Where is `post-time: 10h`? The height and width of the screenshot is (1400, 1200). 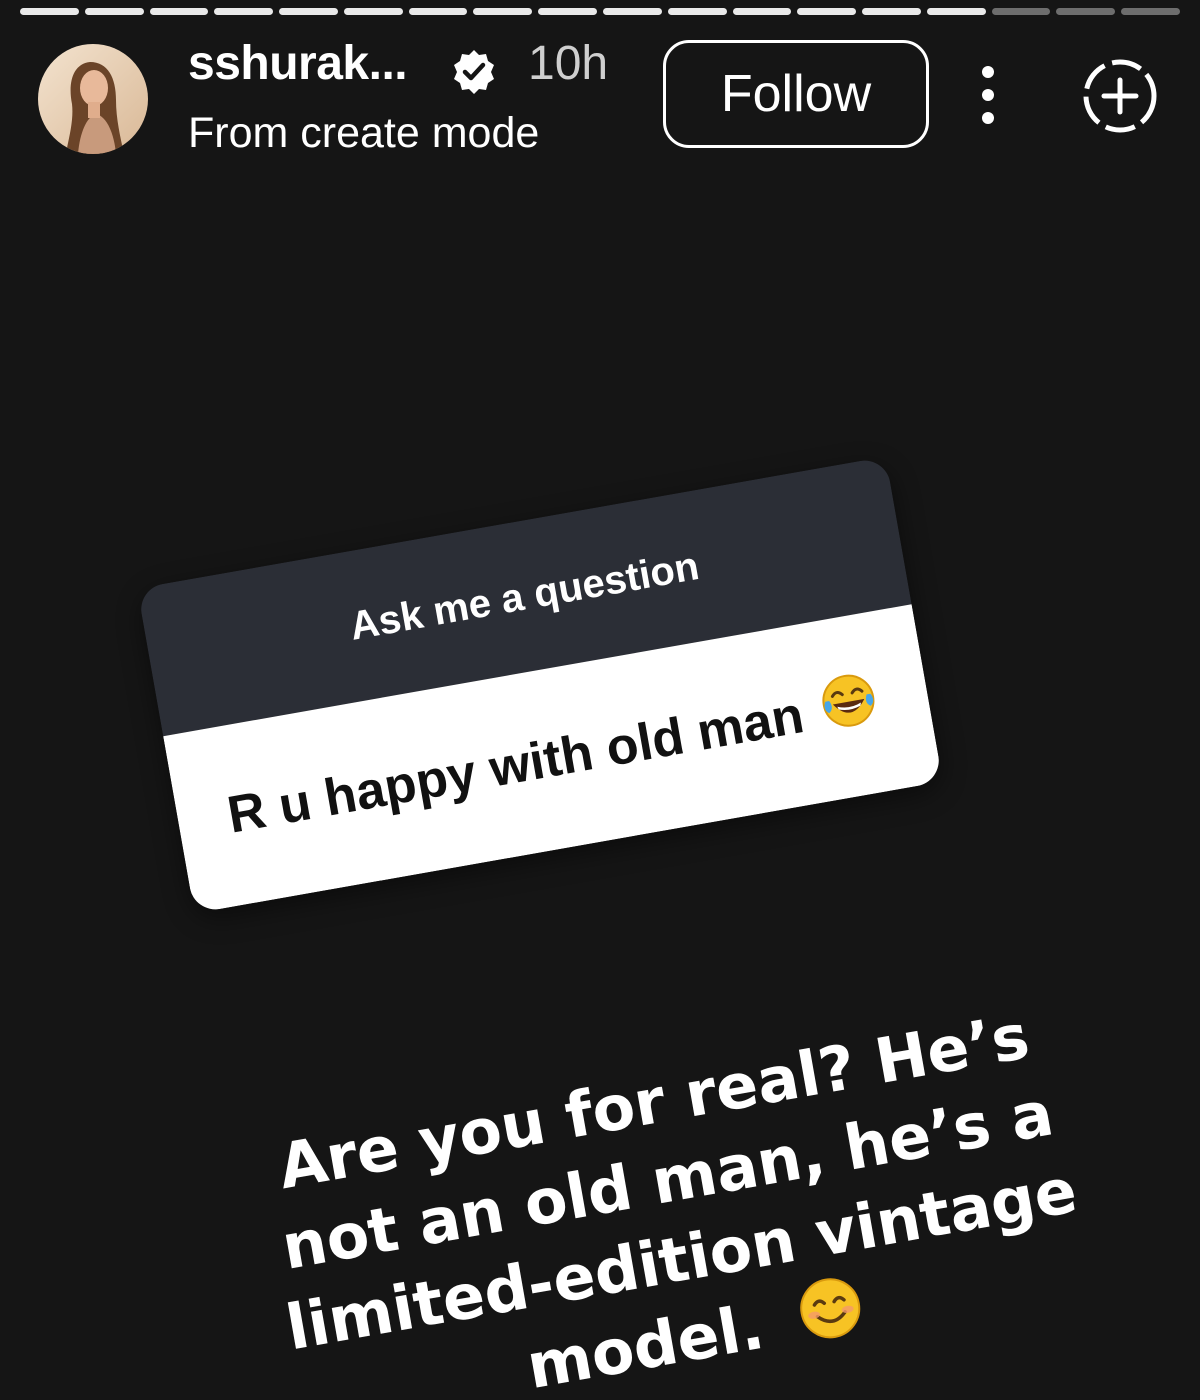
post-time: 10h is located at coordinates (568, 63).